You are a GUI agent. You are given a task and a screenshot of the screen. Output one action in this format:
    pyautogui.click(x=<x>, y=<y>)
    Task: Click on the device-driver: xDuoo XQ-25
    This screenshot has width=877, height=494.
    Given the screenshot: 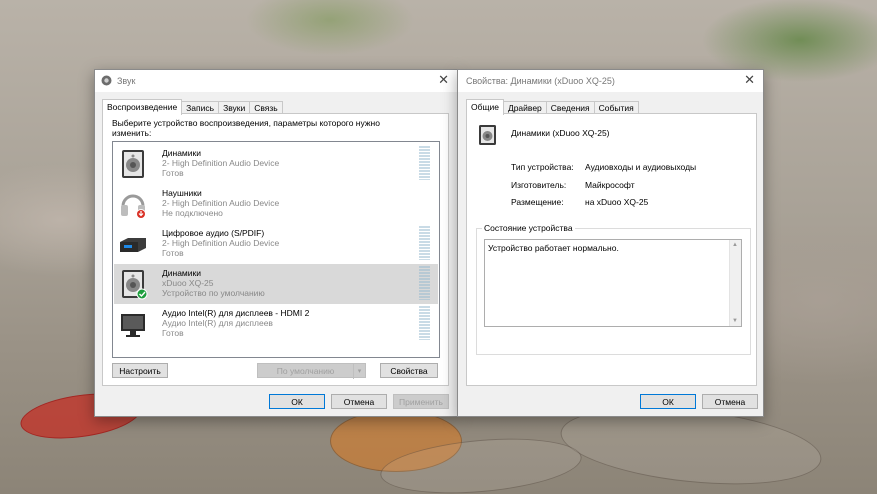 What is the action you would take?
    pyautogui.click(x=188, y=283)
    